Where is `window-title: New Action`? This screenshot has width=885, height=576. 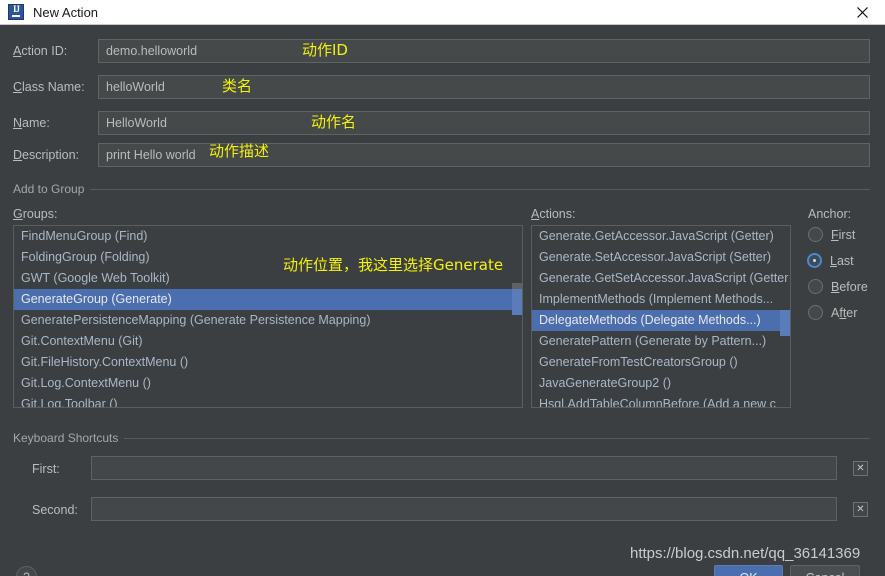
window-title: New Action is located at coordinates (66, 12).